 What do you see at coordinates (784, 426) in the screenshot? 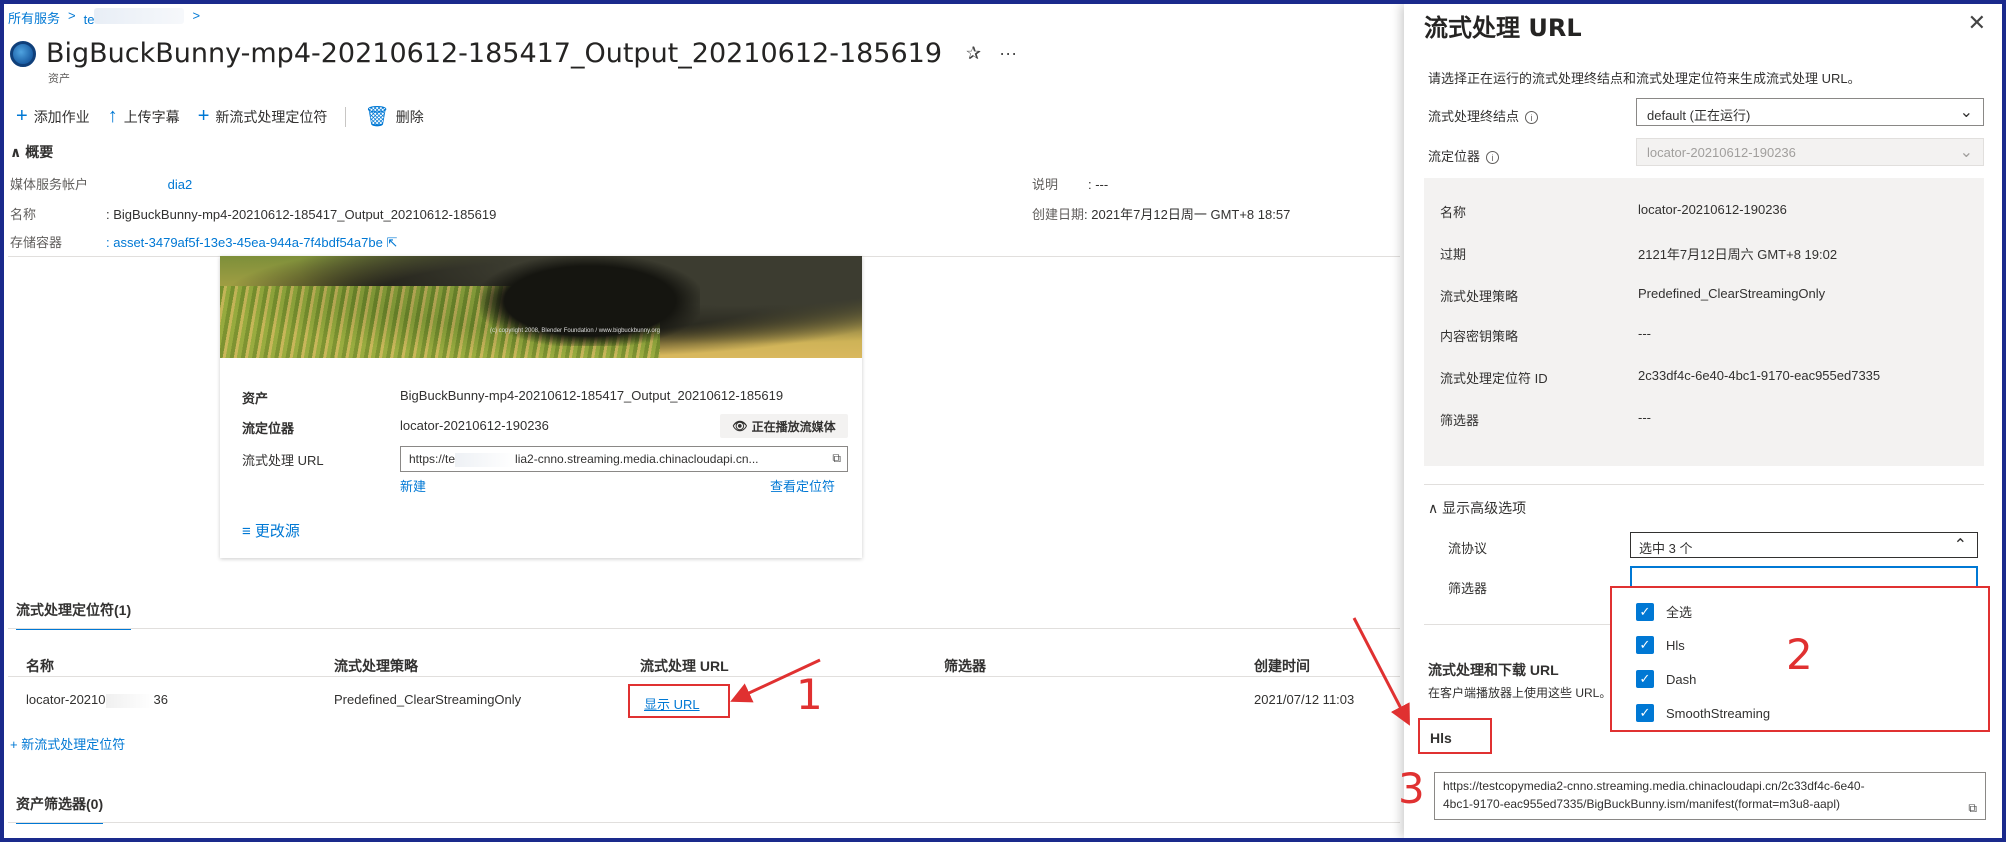
I see `playing-stream-button: 👁 正在播放流媒体` at bounding box center [784, 426].